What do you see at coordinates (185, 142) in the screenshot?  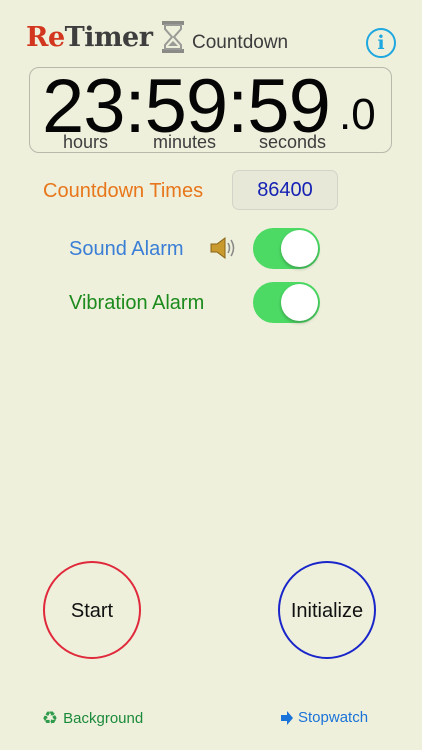 I see `unit-minutes-label: minutes` at bounding box center [185, 142].